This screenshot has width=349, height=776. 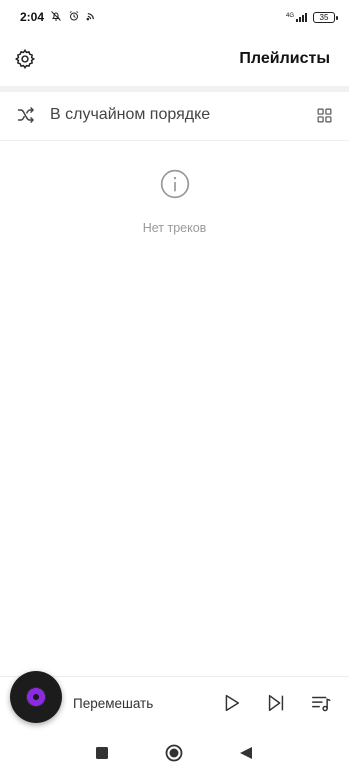 I want to click on back-icon, so click(x=246, y=753).